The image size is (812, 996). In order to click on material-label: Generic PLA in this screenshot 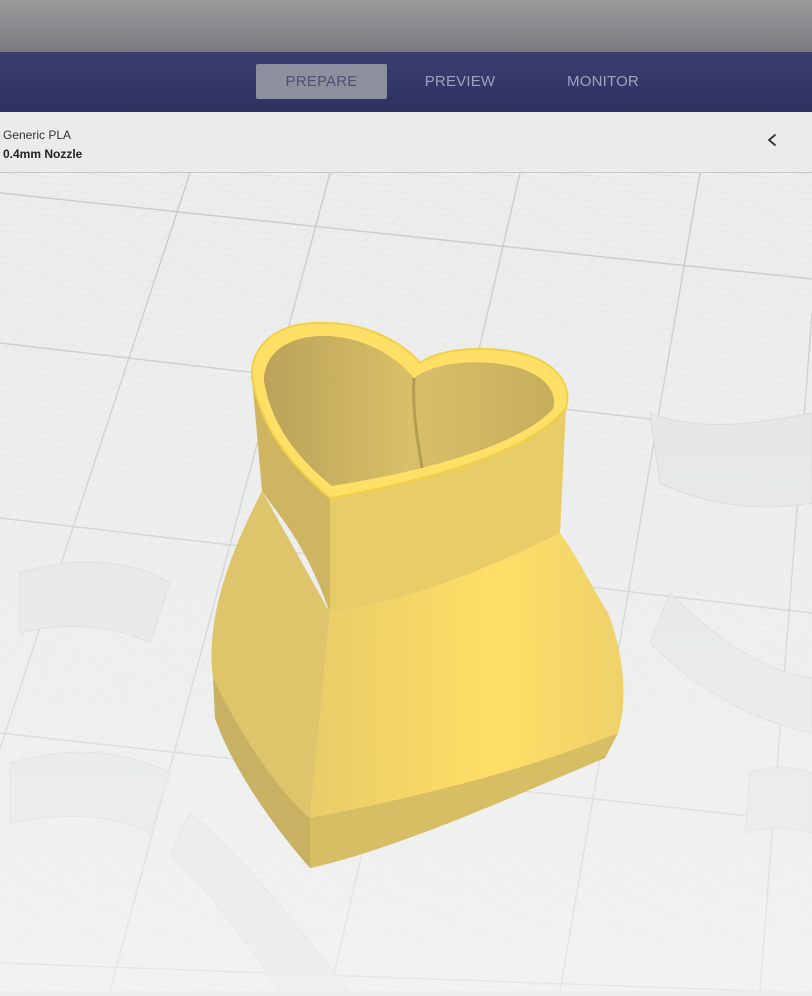, I will do `click(37, 135)`.